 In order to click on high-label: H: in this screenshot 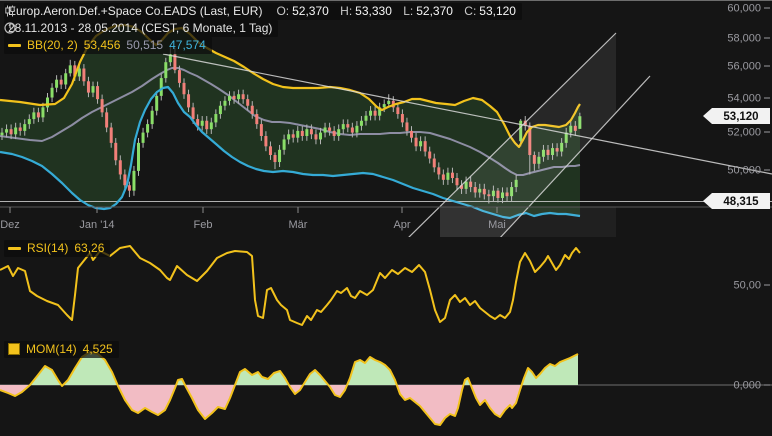, I will do `click(346, 11)`.